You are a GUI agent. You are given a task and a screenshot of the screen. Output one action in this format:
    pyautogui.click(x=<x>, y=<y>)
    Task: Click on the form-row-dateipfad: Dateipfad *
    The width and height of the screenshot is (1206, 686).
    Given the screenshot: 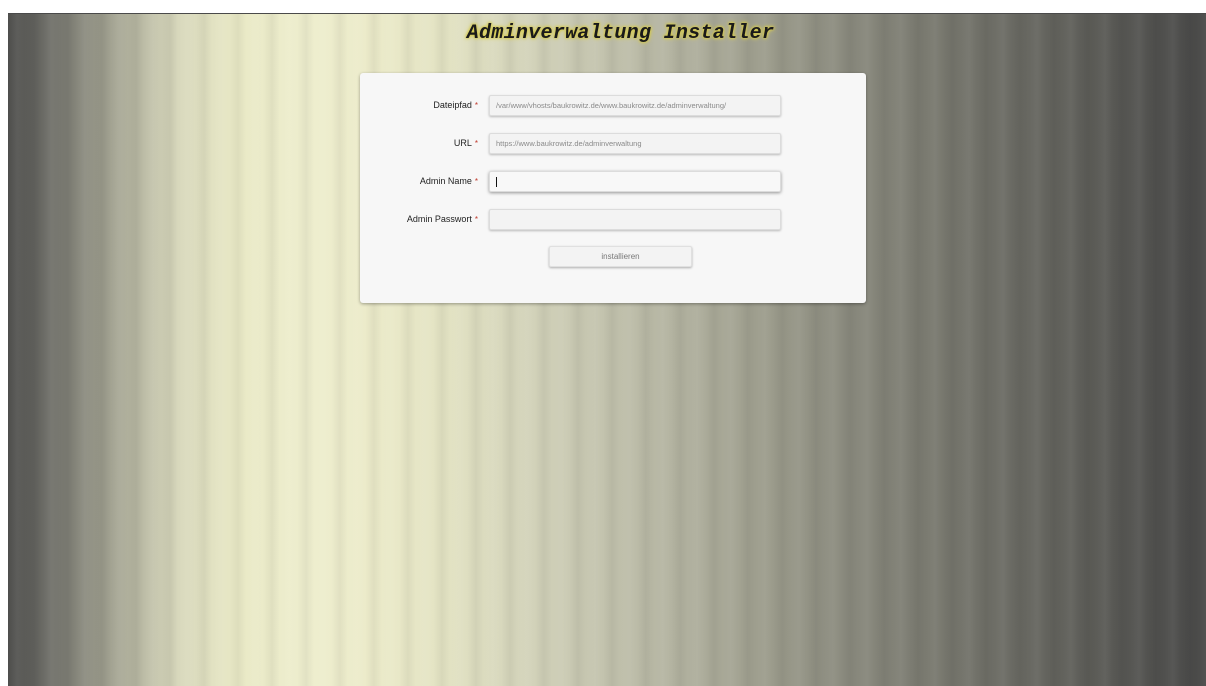 What is the action you would take?
    pyautogui.click(x=613, y=105)
    